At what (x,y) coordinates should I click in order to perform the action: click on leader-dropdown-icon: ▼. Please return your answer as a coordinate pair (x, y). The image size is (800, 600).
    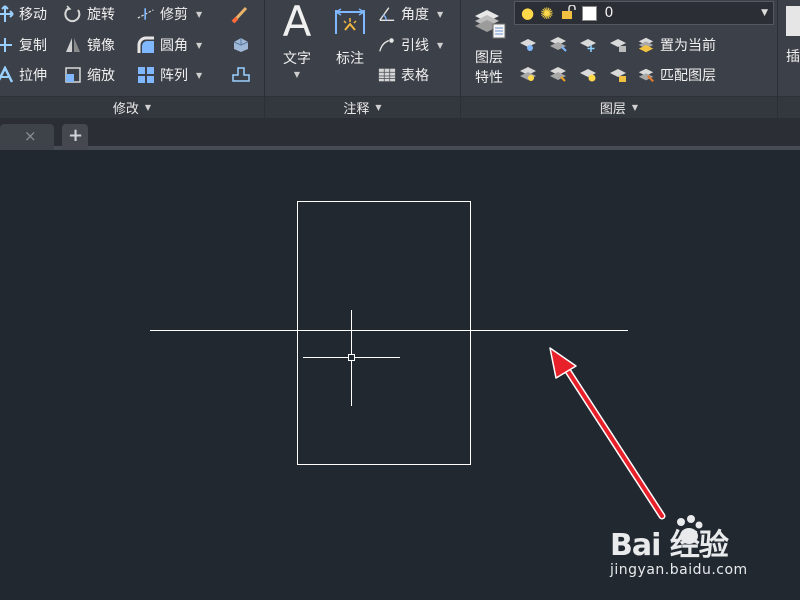
    Looking at the image, I should click on (440, 45).